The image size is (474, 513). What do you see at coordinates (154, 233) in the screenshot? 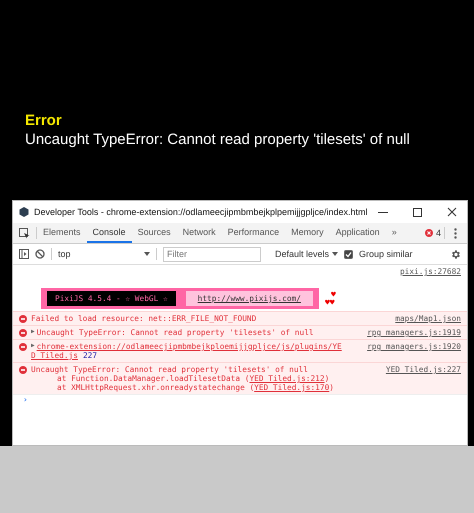
I see `tab: Sources` at bounding box center [154, 233].